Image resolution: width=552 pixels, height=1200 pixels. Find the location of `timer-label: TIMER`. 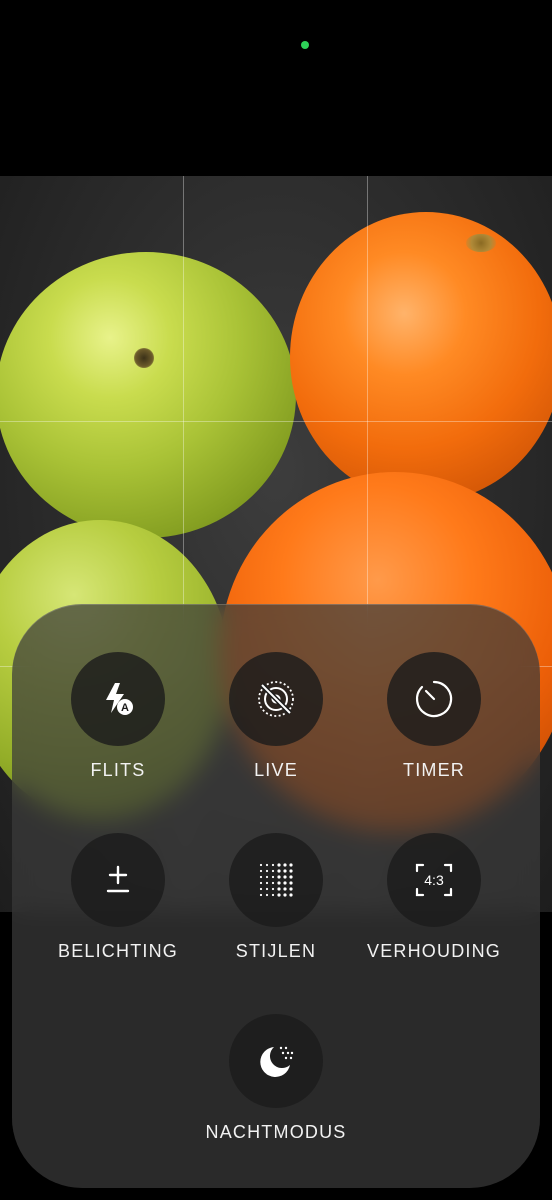

timer-label: TIMER is located at coordinates (434, 770).